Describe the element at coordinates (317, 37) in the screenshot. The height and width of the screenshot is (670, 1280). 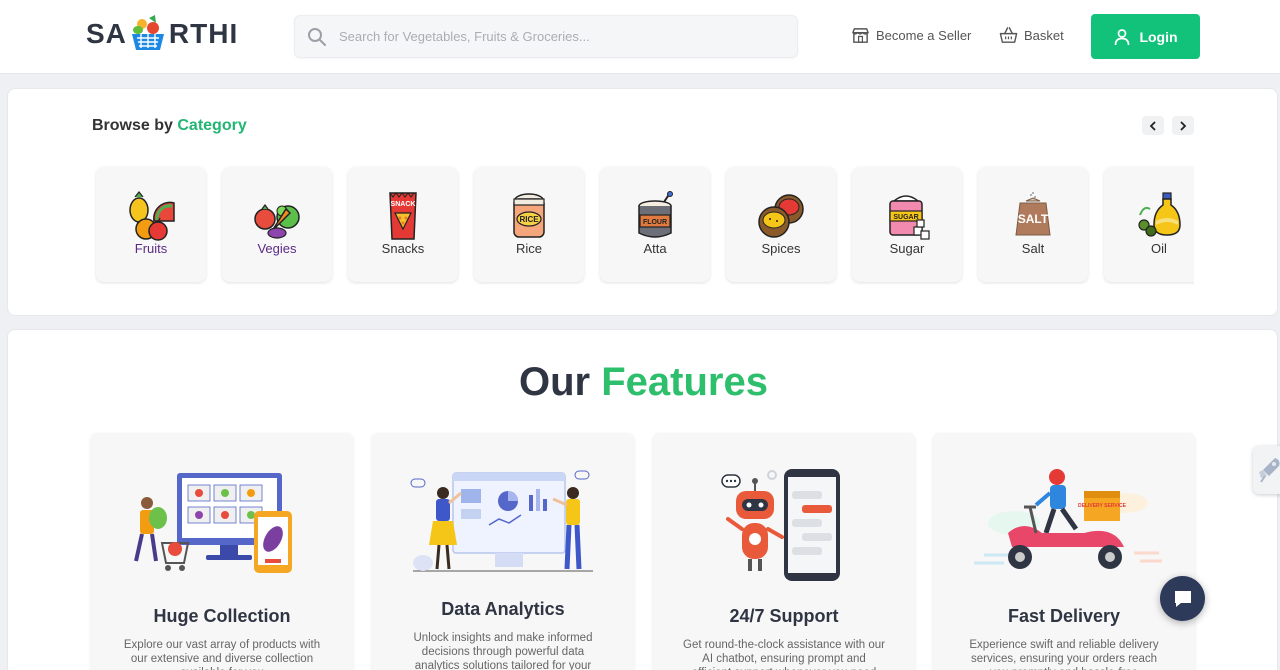
I see `search-icon` at that location.